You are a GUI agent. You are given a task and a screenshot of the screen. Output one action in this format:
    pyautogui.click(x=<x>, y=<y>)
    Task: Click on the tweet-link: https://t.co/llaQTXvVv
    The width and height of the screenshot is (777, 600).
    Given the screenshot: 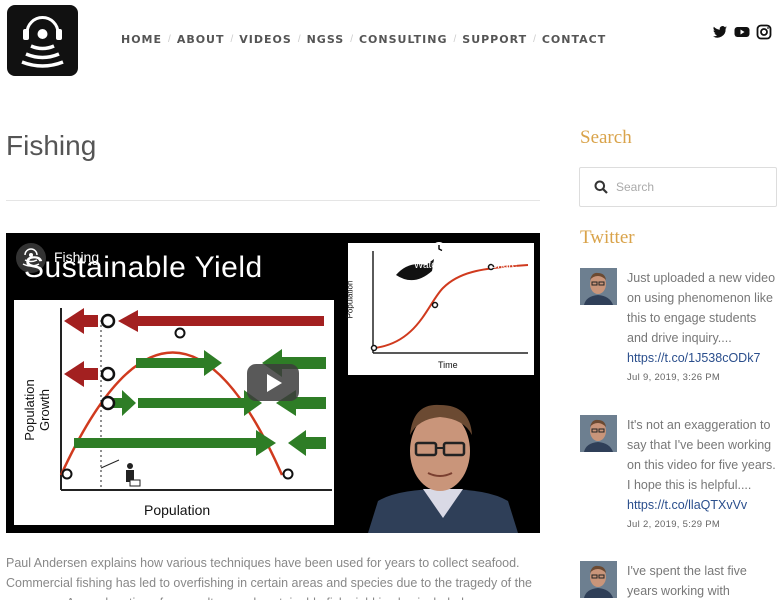 What is the action you would take?
    pyautogui.click(x=702, y=505)
    